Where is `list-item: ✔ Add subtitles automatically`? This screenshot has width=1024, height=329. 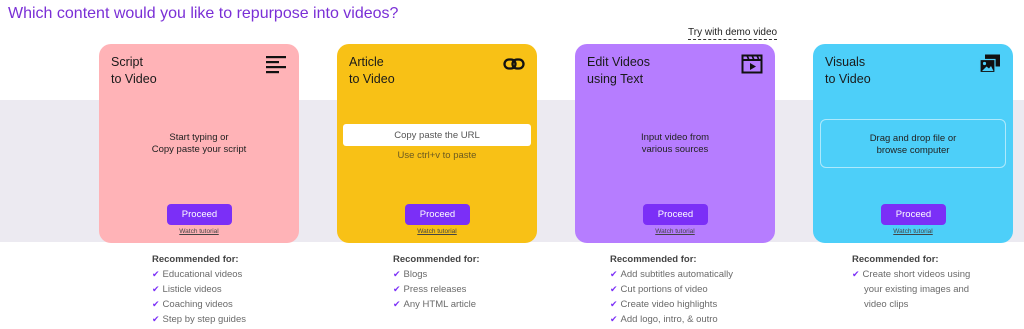 list-item: ✔ Add subtitles automatically is located at coordinates (671, 274).